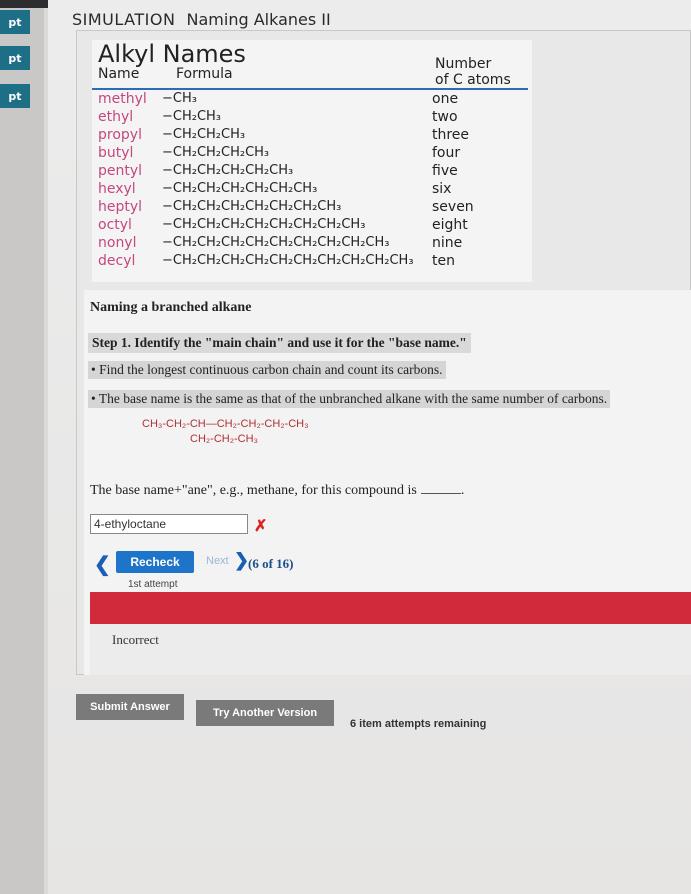 The width and height of the screenshot is (691, 894). Describe the element at coordinates (116, 117) in the screenshot. I see `alkyl-name: ethyl` at that location.